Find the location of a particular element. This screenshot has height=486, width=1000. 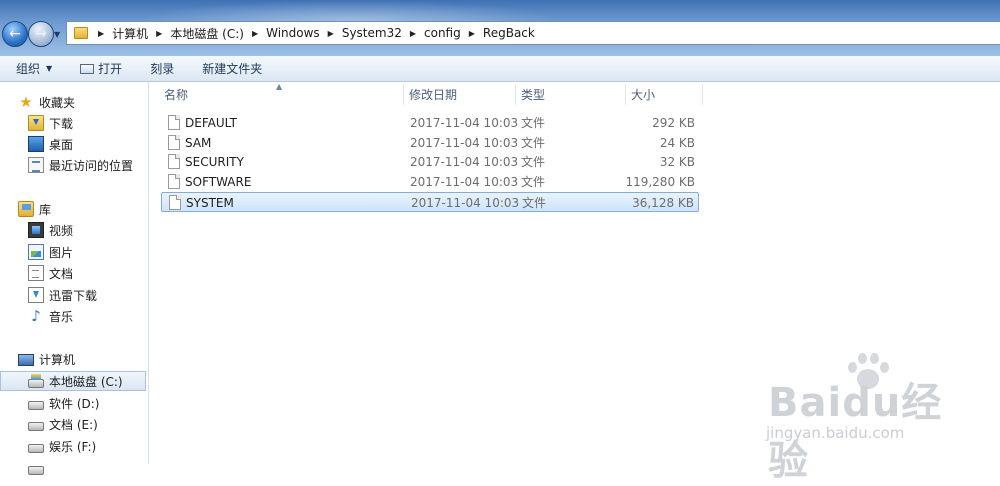

nav-computer: 计算机 is located at coordinates (82, 359).